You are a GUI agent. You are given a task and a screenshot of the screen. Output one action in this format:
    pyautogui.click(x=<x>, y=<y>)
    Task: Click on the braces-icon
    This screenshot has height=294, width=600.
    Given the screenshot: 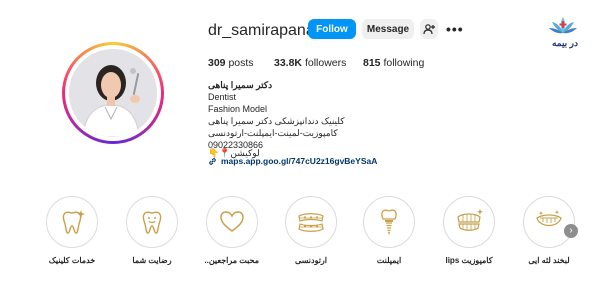 What is the action you would take?
    pyautogui.click(x=311, y=222)
    